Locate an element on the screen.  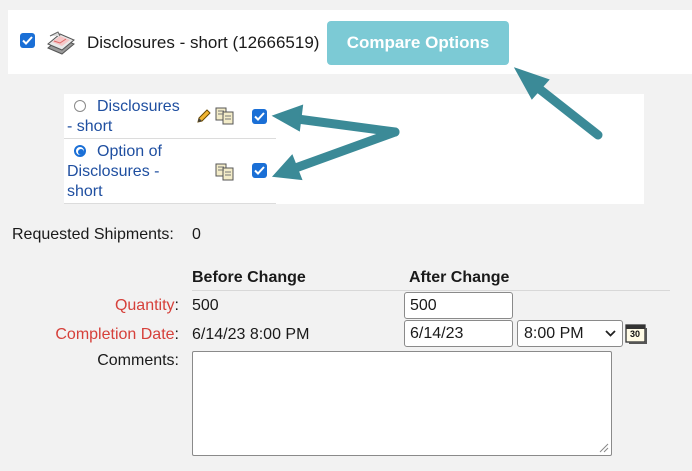
arrow-to-option1-checkbox is located at coordinates (342, 125).